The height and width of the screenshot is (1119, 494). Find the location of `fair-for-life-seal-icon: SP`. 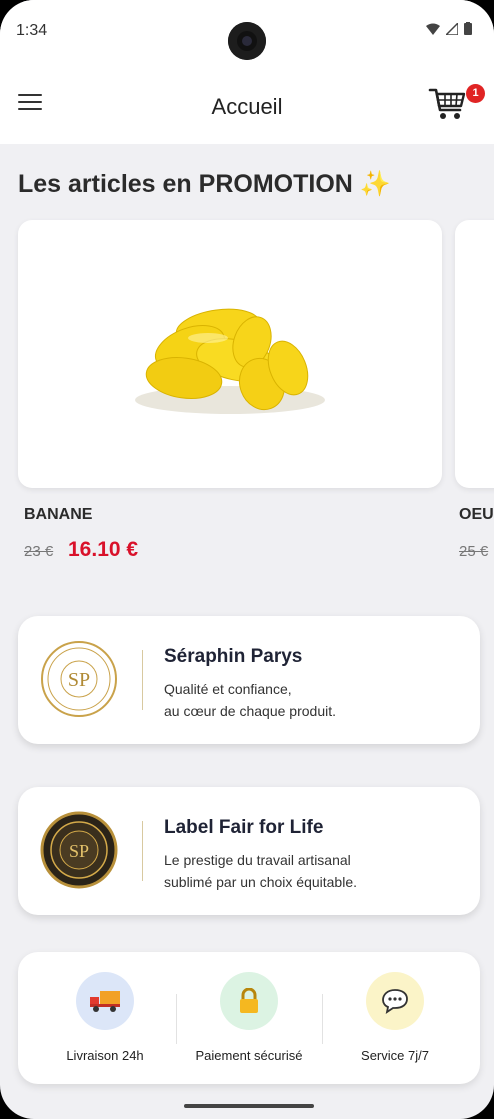

fair-for-life-seal-icon: SP is located at coordinates (79, 850).